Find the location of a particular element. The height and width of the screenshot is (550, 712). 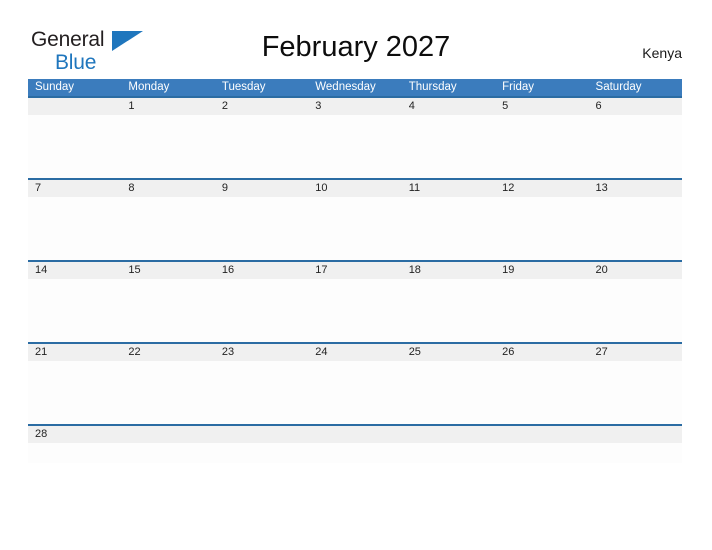

day-cell: 24 is located at coordinates (354, 352).